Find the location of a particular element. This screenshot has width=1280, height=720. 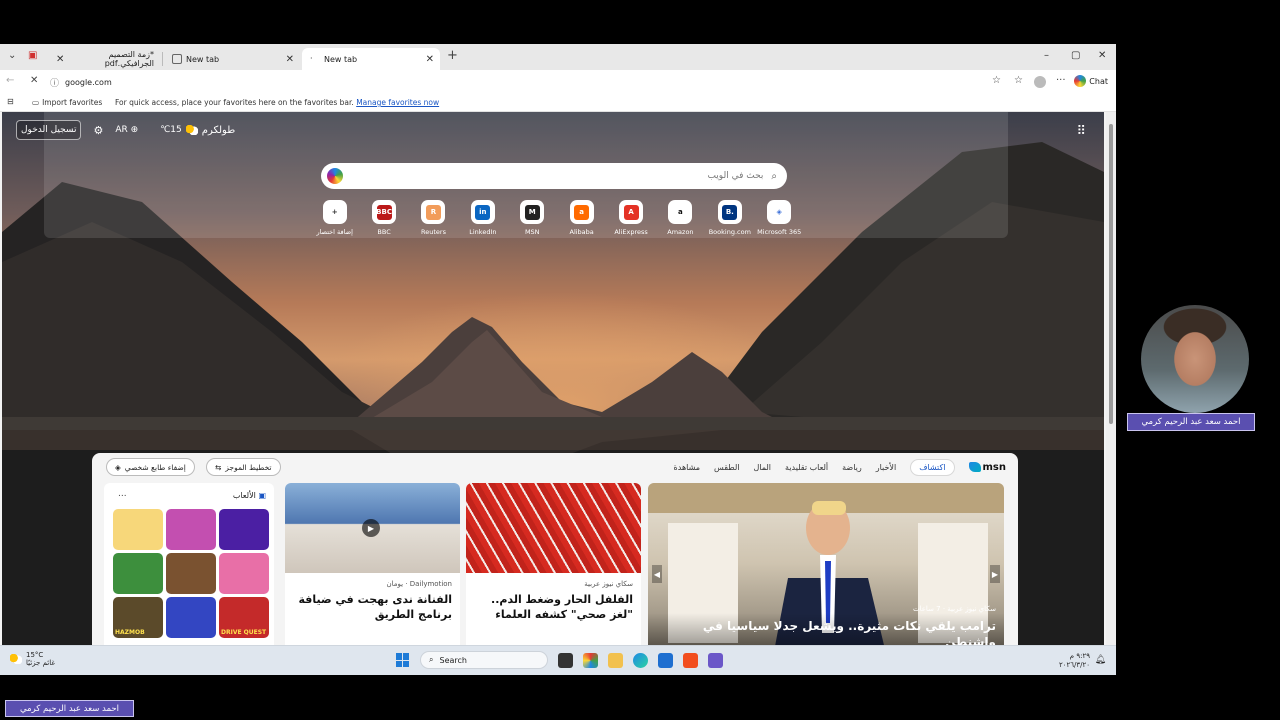

page-scrollbar is located at coordinates (1111, 393).